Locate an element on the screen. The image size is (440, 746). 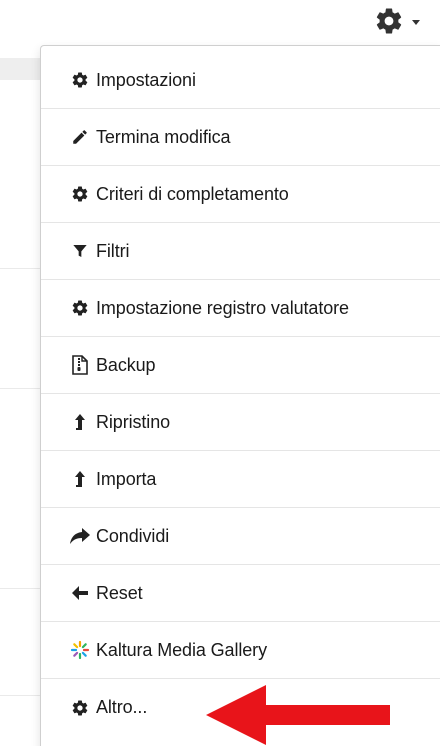
menu-item-label: Filtri is located at coordinates (113, 250).